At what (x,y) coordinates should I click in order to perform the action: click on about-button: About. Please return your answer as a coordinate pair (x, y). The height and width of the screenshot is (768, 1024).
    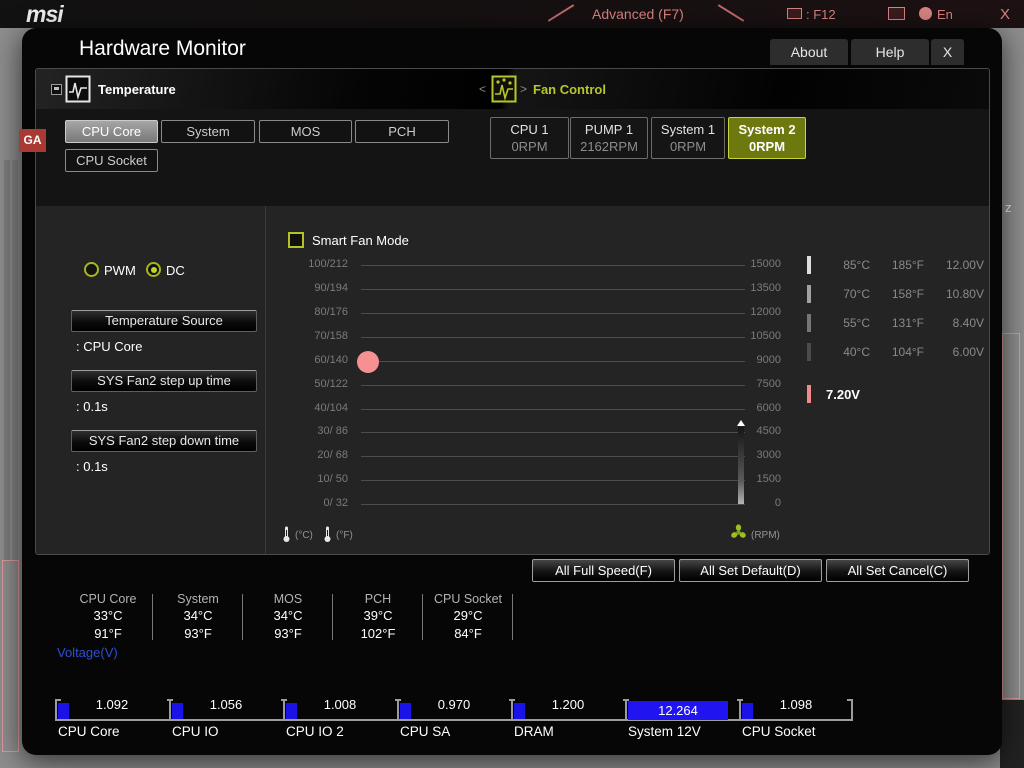
    Looking at the image, I should click on (809, 52).